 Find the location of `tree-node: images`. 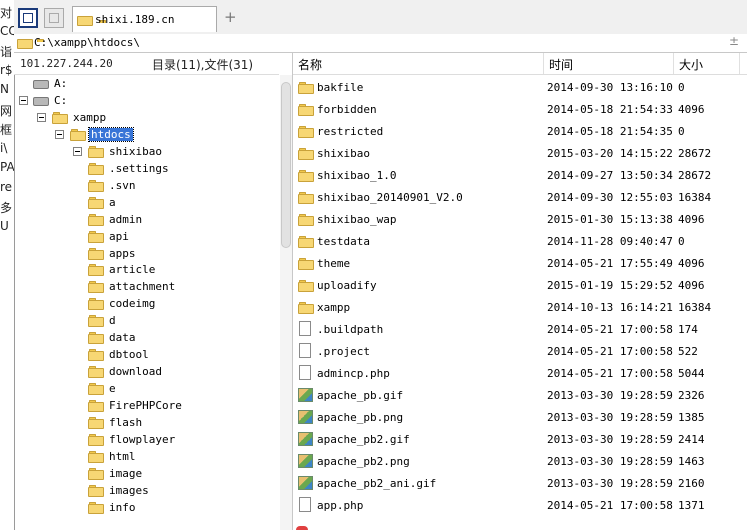

tree-node: images is located at coordinates (146, 491).